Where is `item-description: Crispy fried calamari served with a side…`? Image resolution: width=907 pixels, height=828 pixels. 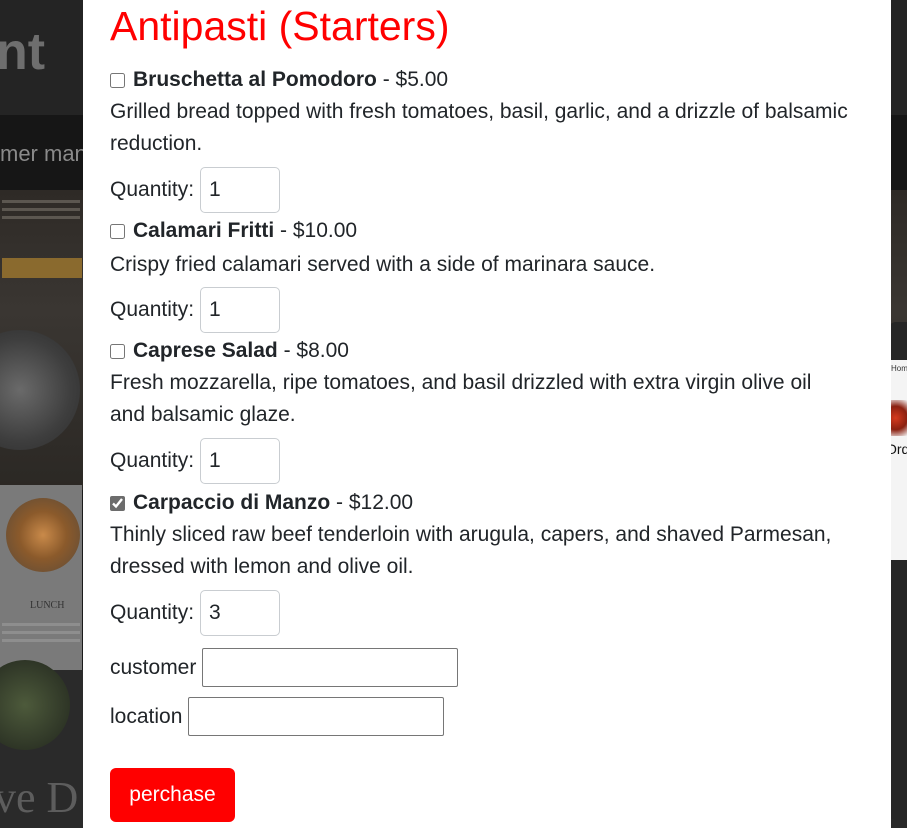
item-description: Crispy fried calamari served with a side… is located at coordinates (383, 264).